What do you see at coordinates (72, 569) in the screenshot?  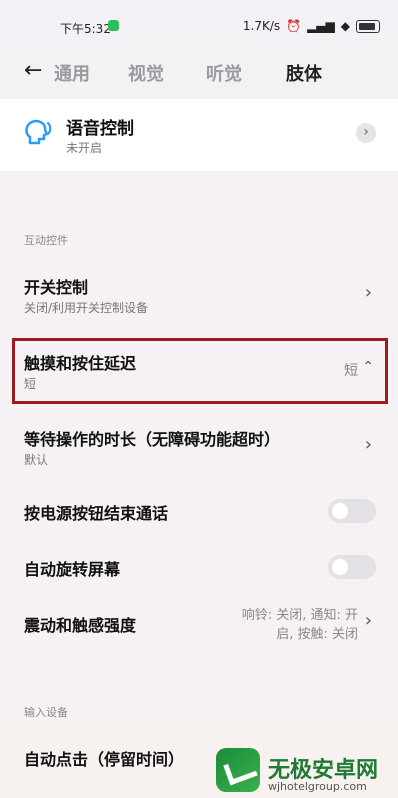 I see `auto-rotate-title: 自动旋转屏幕` at bounding box center [72, 569].